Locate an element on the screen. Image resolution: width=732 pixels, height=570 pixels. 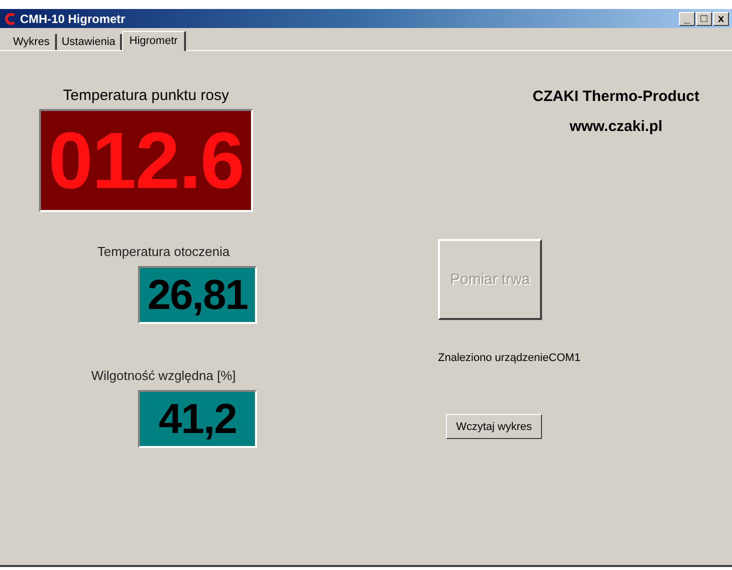
tab: Wykres is located at coordinates (32, 42).